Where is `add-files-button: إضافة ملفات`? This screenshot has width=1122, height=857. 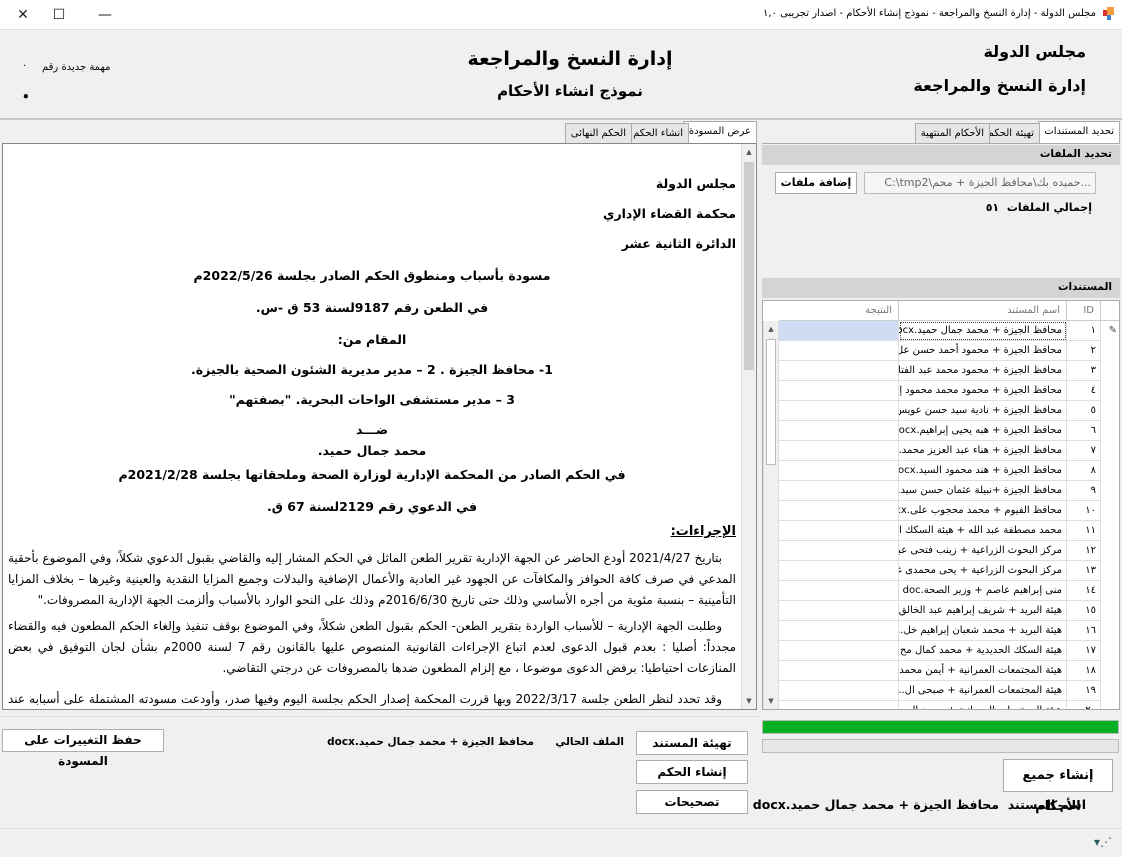 add-files-button: إضافة ملفات is located at coordinates (816, 183).